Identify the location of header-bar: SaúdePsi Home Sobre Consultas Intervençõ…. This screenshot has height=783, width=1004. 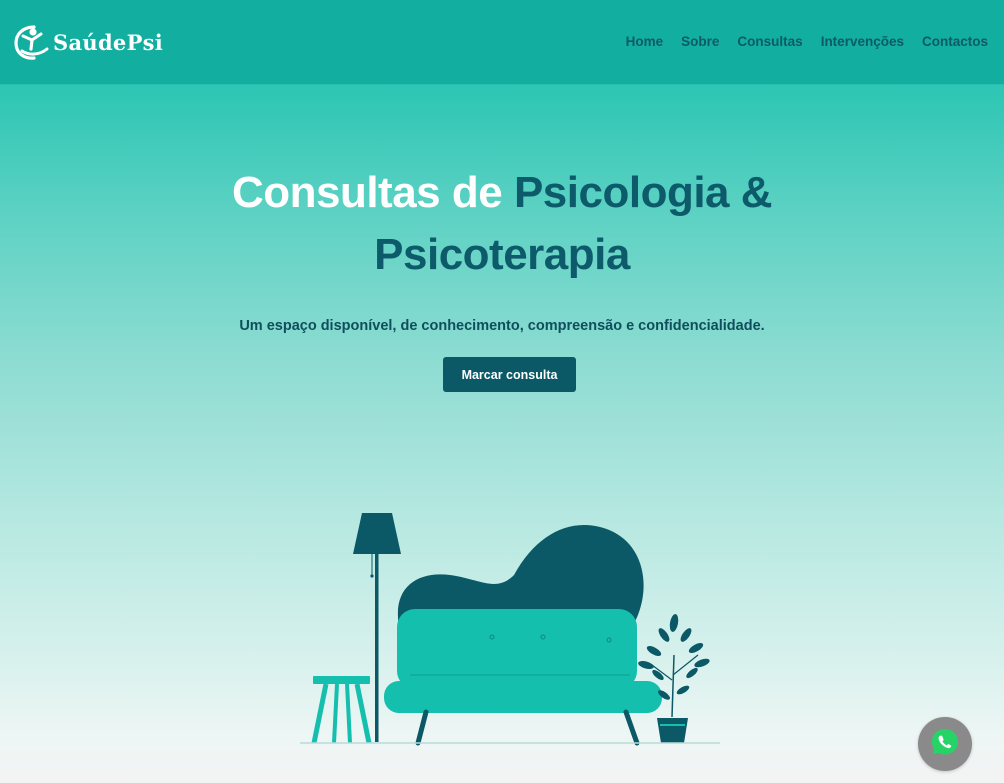
(502, 42).